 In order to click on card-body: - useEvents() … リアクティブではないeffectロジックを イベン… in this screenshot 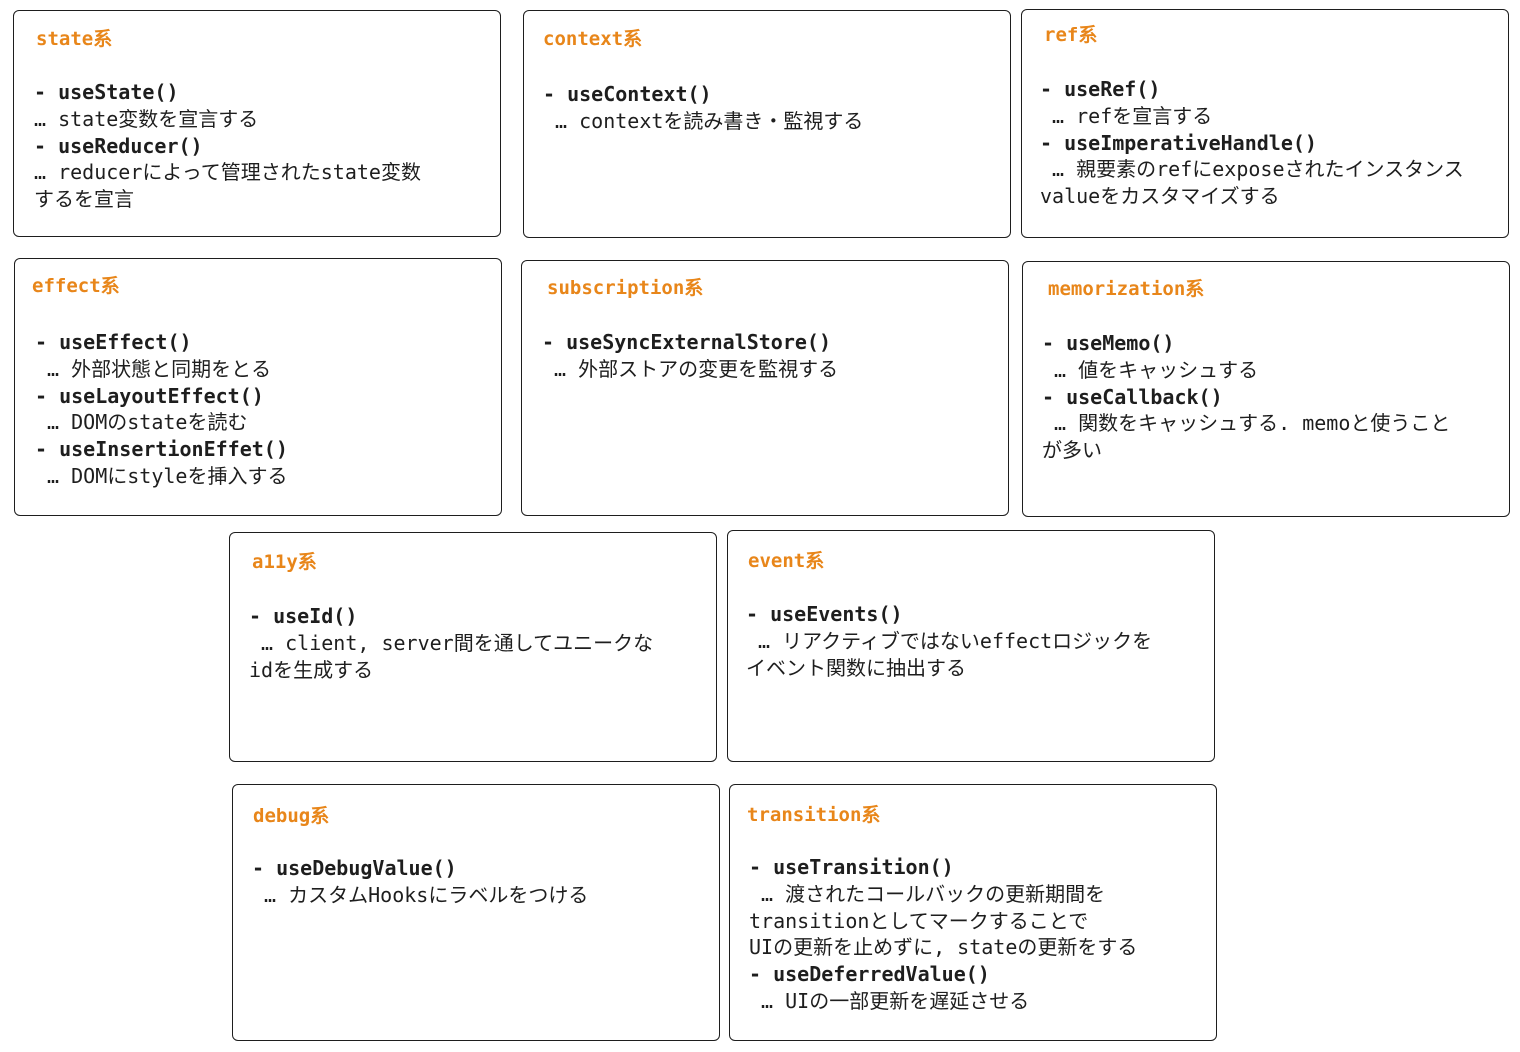, I will do `click(978, 641)`.